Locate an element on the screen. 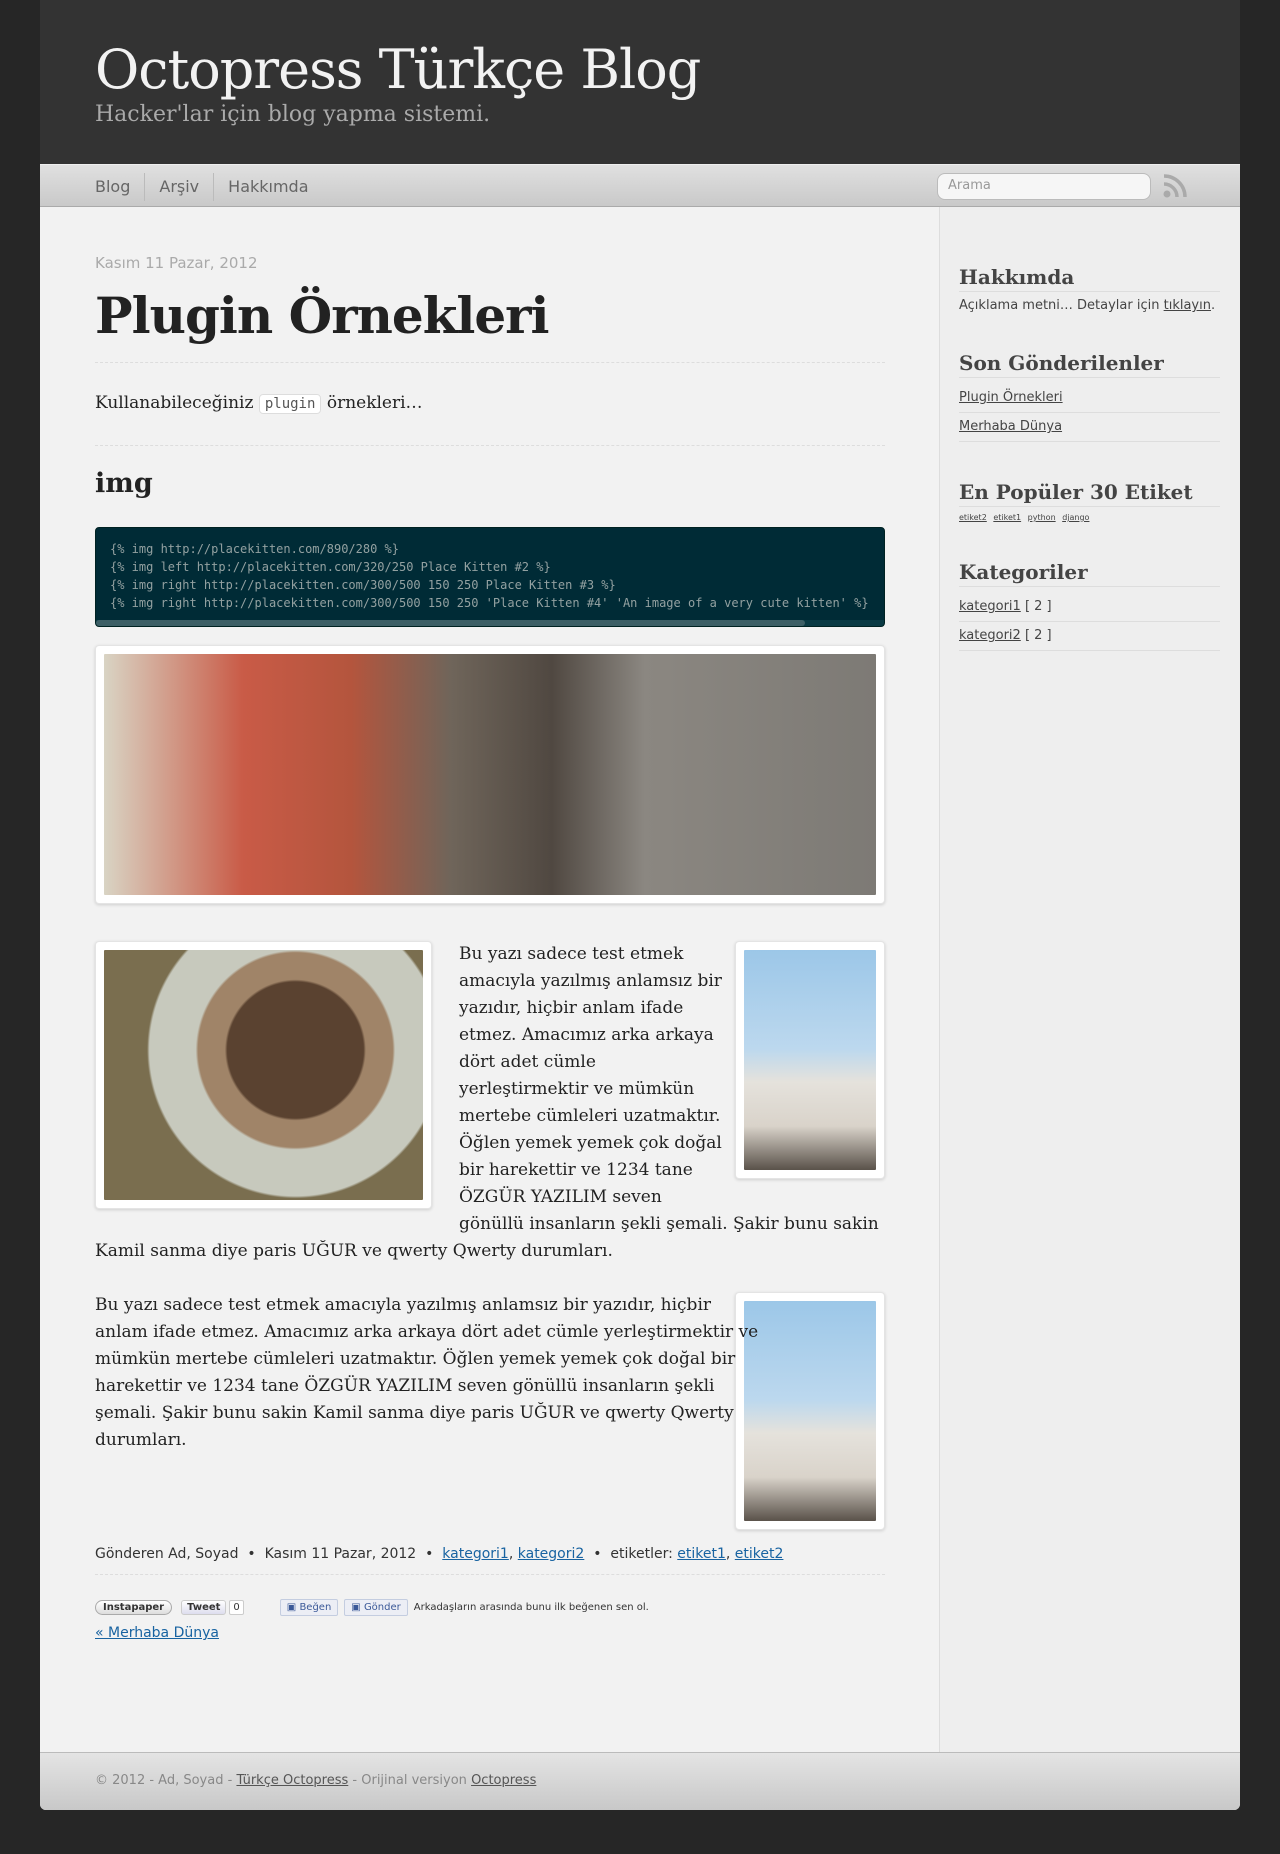  post-title: Plugin Örnekleri is located at coordinates (490, 323).